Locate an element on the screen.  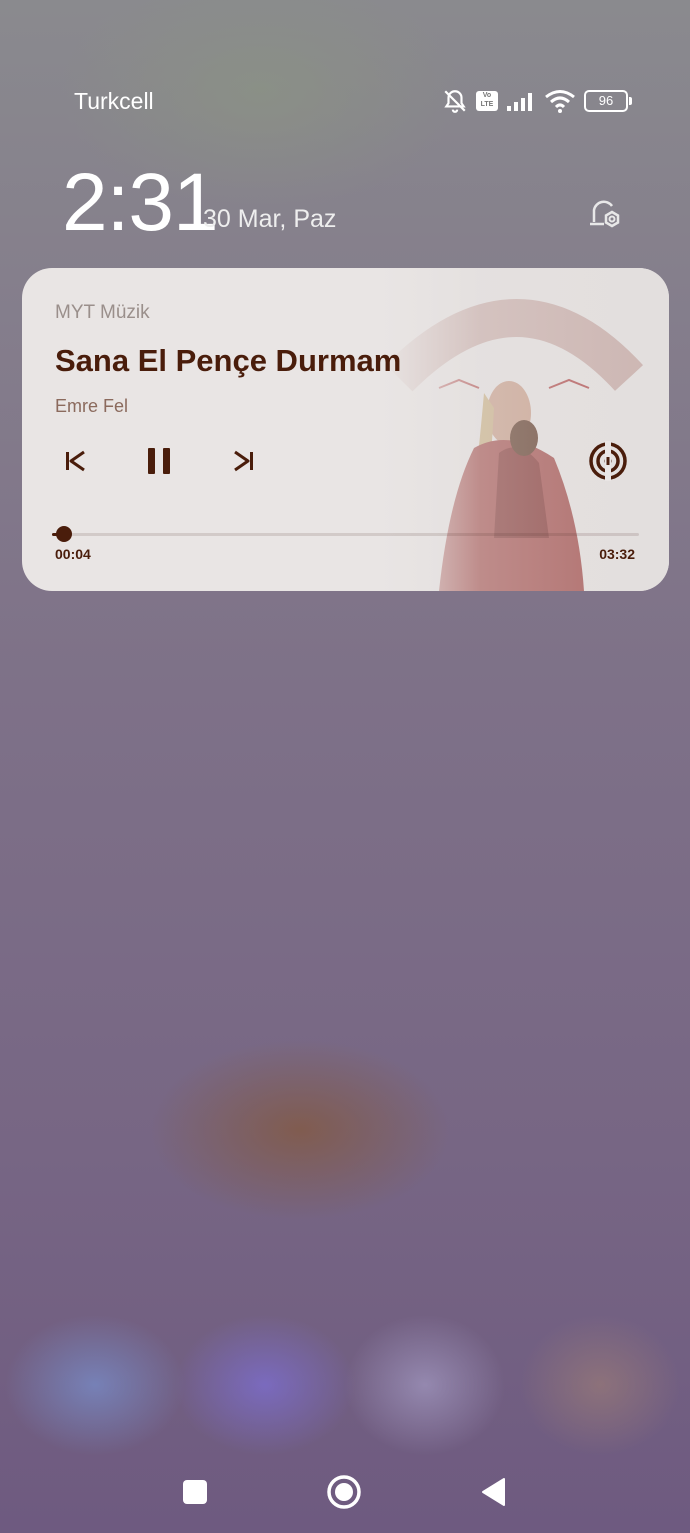
skip-next-icon is located at coordinates (243, 461).